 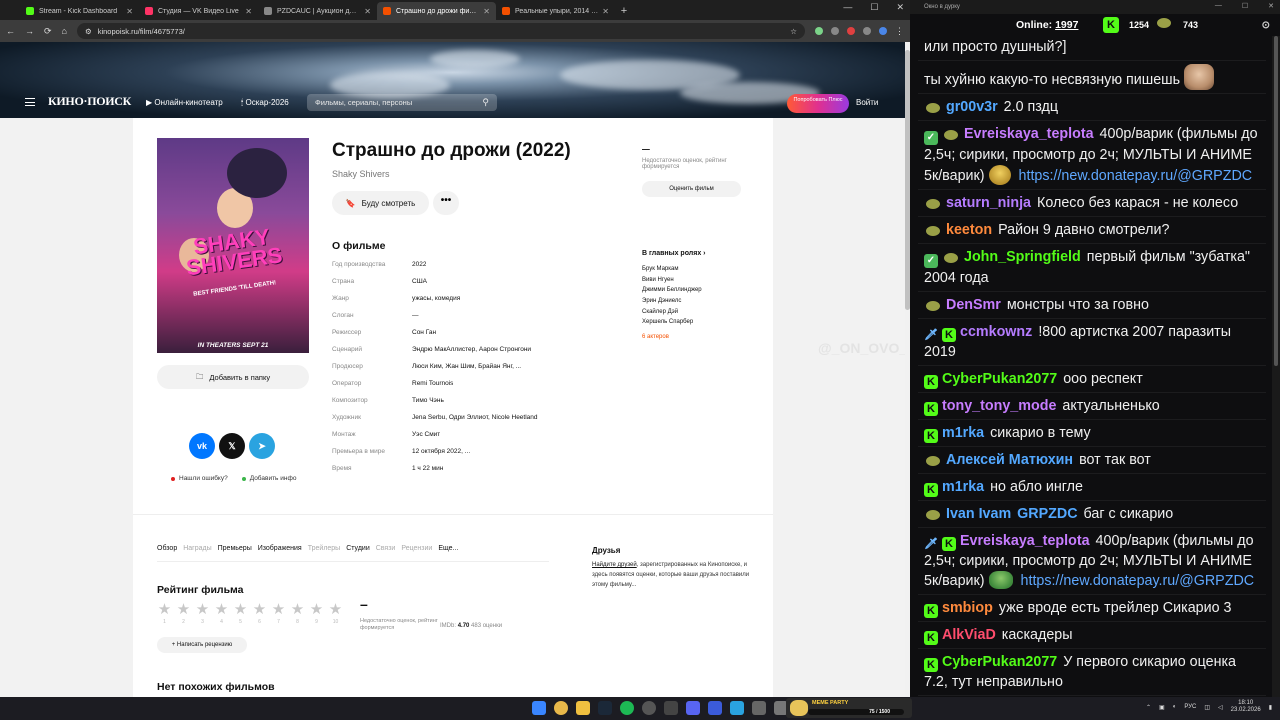 What do you see at coordinates (424, 337) in the screenshot?
I see `about-value: Сон Ган` at bounding box center [424, 337].